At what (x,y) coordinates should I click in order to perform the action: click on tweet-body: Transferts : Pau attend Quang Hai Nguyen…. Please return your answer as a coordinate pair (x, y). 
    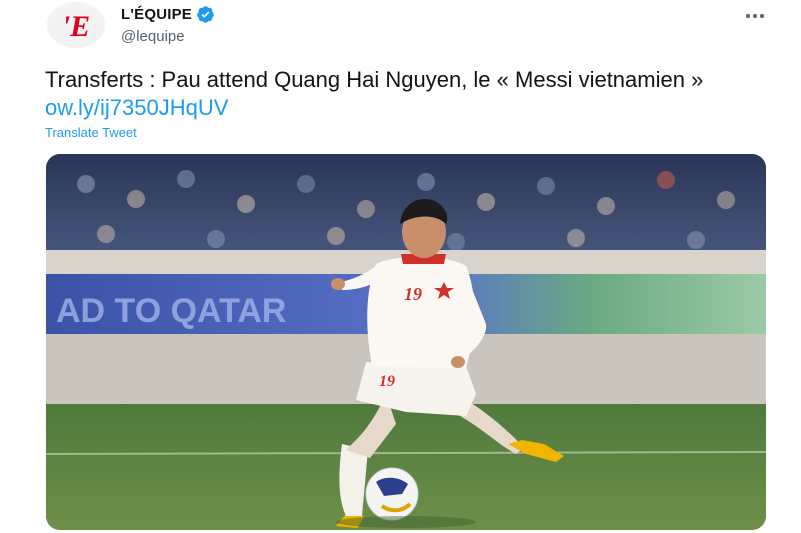
    Looking at the image, I should click on (374, 79).